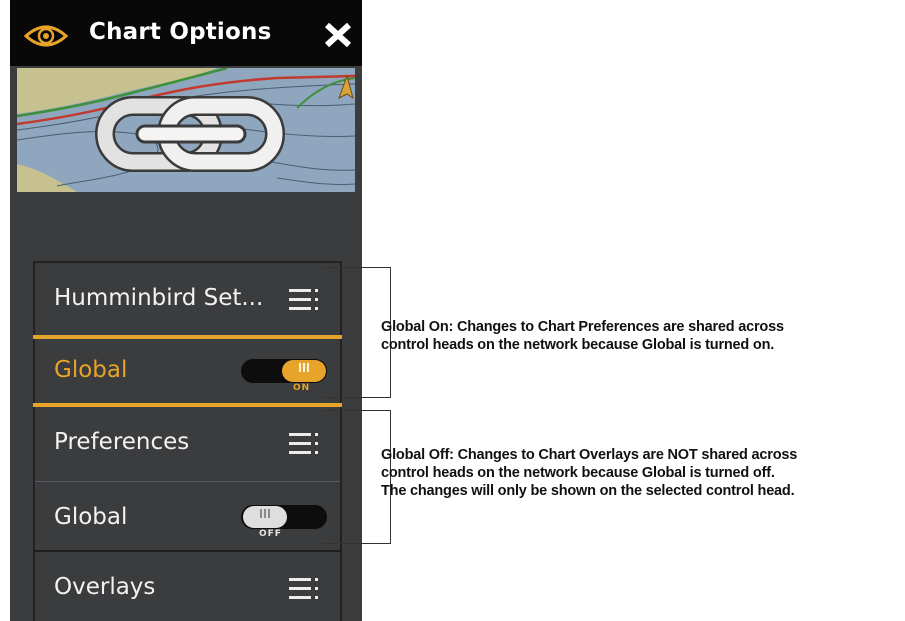 The width and height of the screenshot is (905, 621). What do you see at coordinates (270, 534) in the screenshot?
I see `toggle-state-off: OFF` at bounding box center [270, 534].